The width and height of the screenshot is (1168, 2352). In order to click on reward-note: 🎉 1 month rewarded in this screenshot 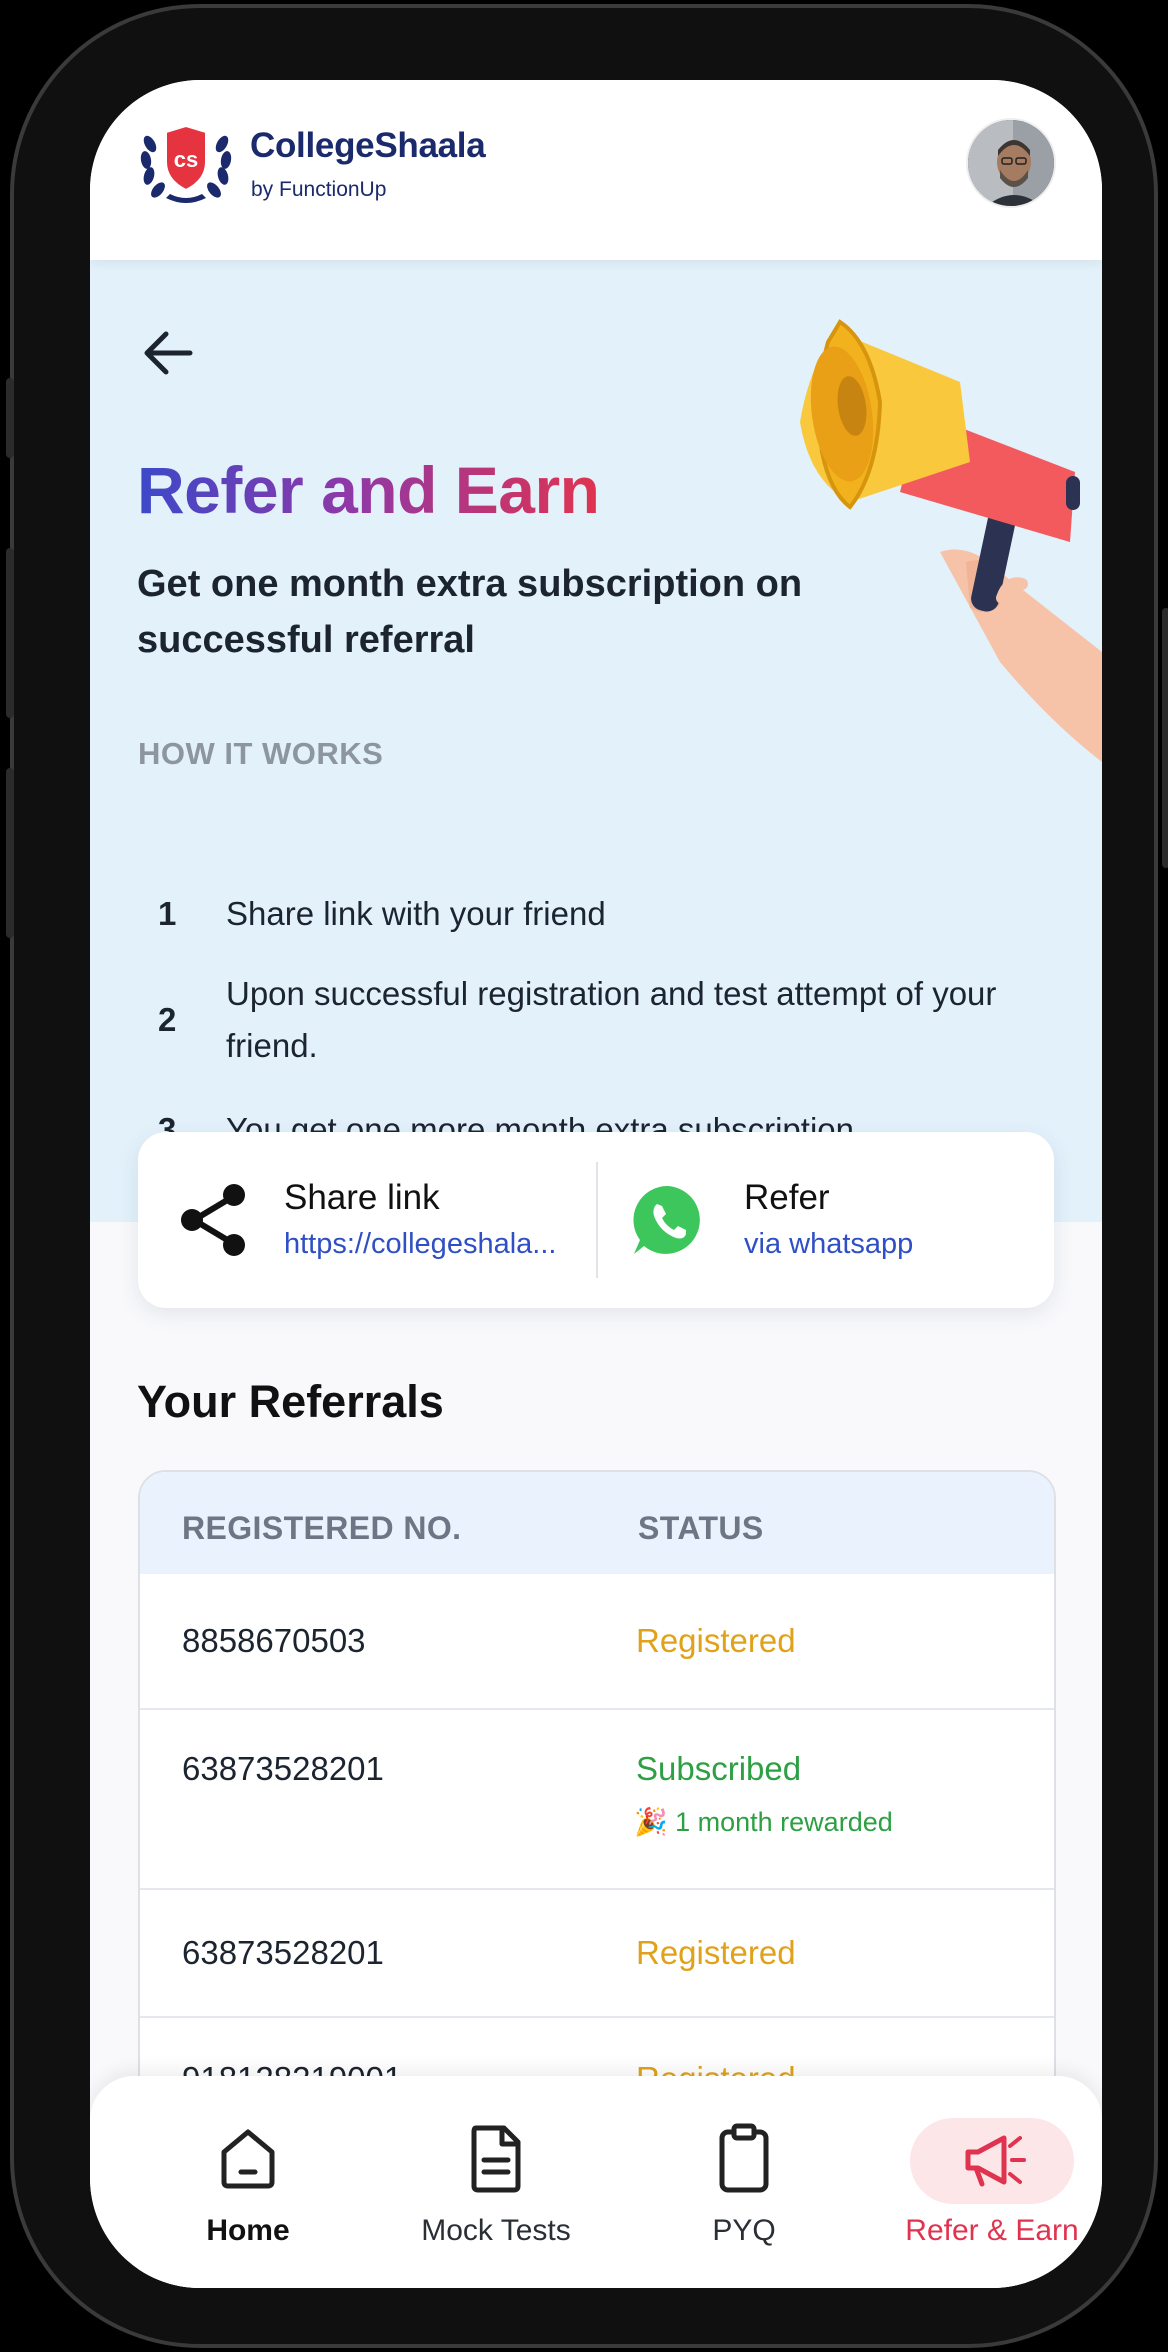, I will do `click(763, 1822)`.